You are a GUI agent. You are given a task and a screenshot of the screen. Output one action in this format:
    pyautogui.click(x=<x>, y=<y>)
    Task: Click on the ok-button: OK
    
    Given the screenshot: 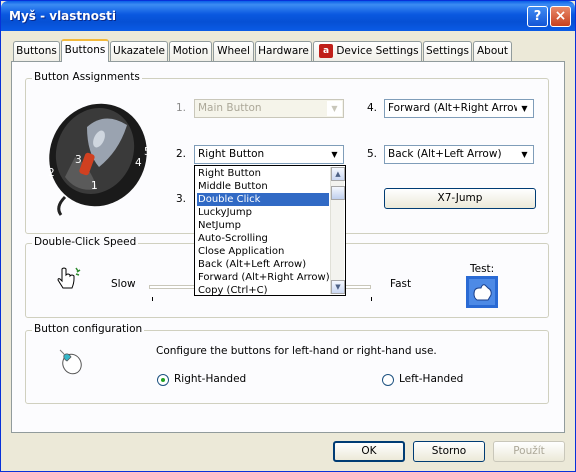 What is the action you would take?
    pyautogui.click(x=369, y=451)
    